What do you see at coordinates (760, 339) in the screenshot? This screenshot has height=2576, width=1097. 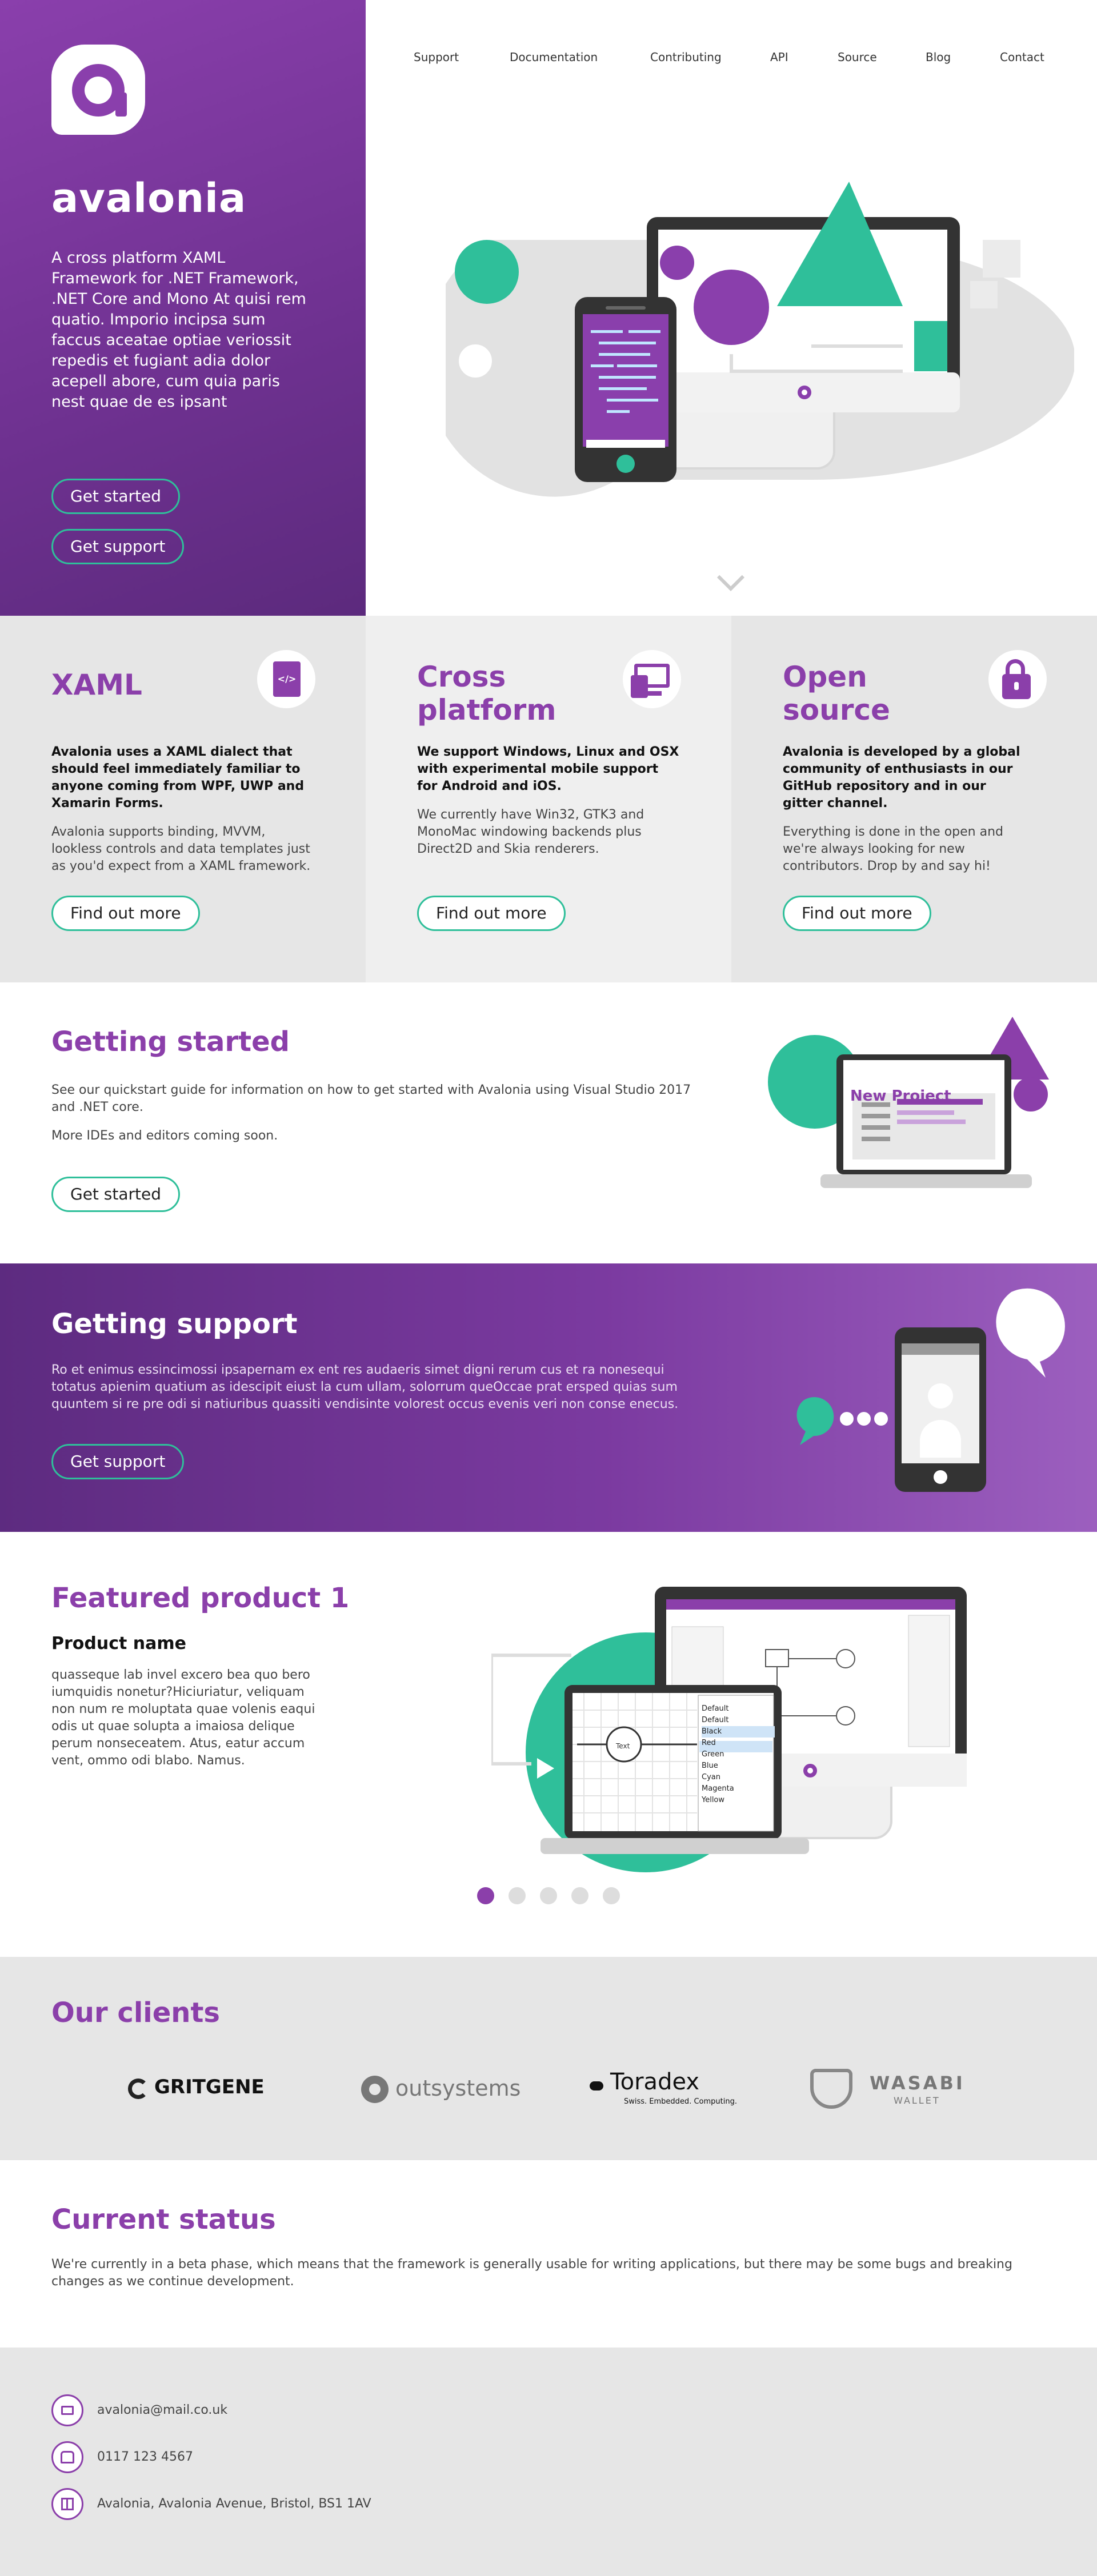 I see `hero-illustration` at bounding box center [760, 339].